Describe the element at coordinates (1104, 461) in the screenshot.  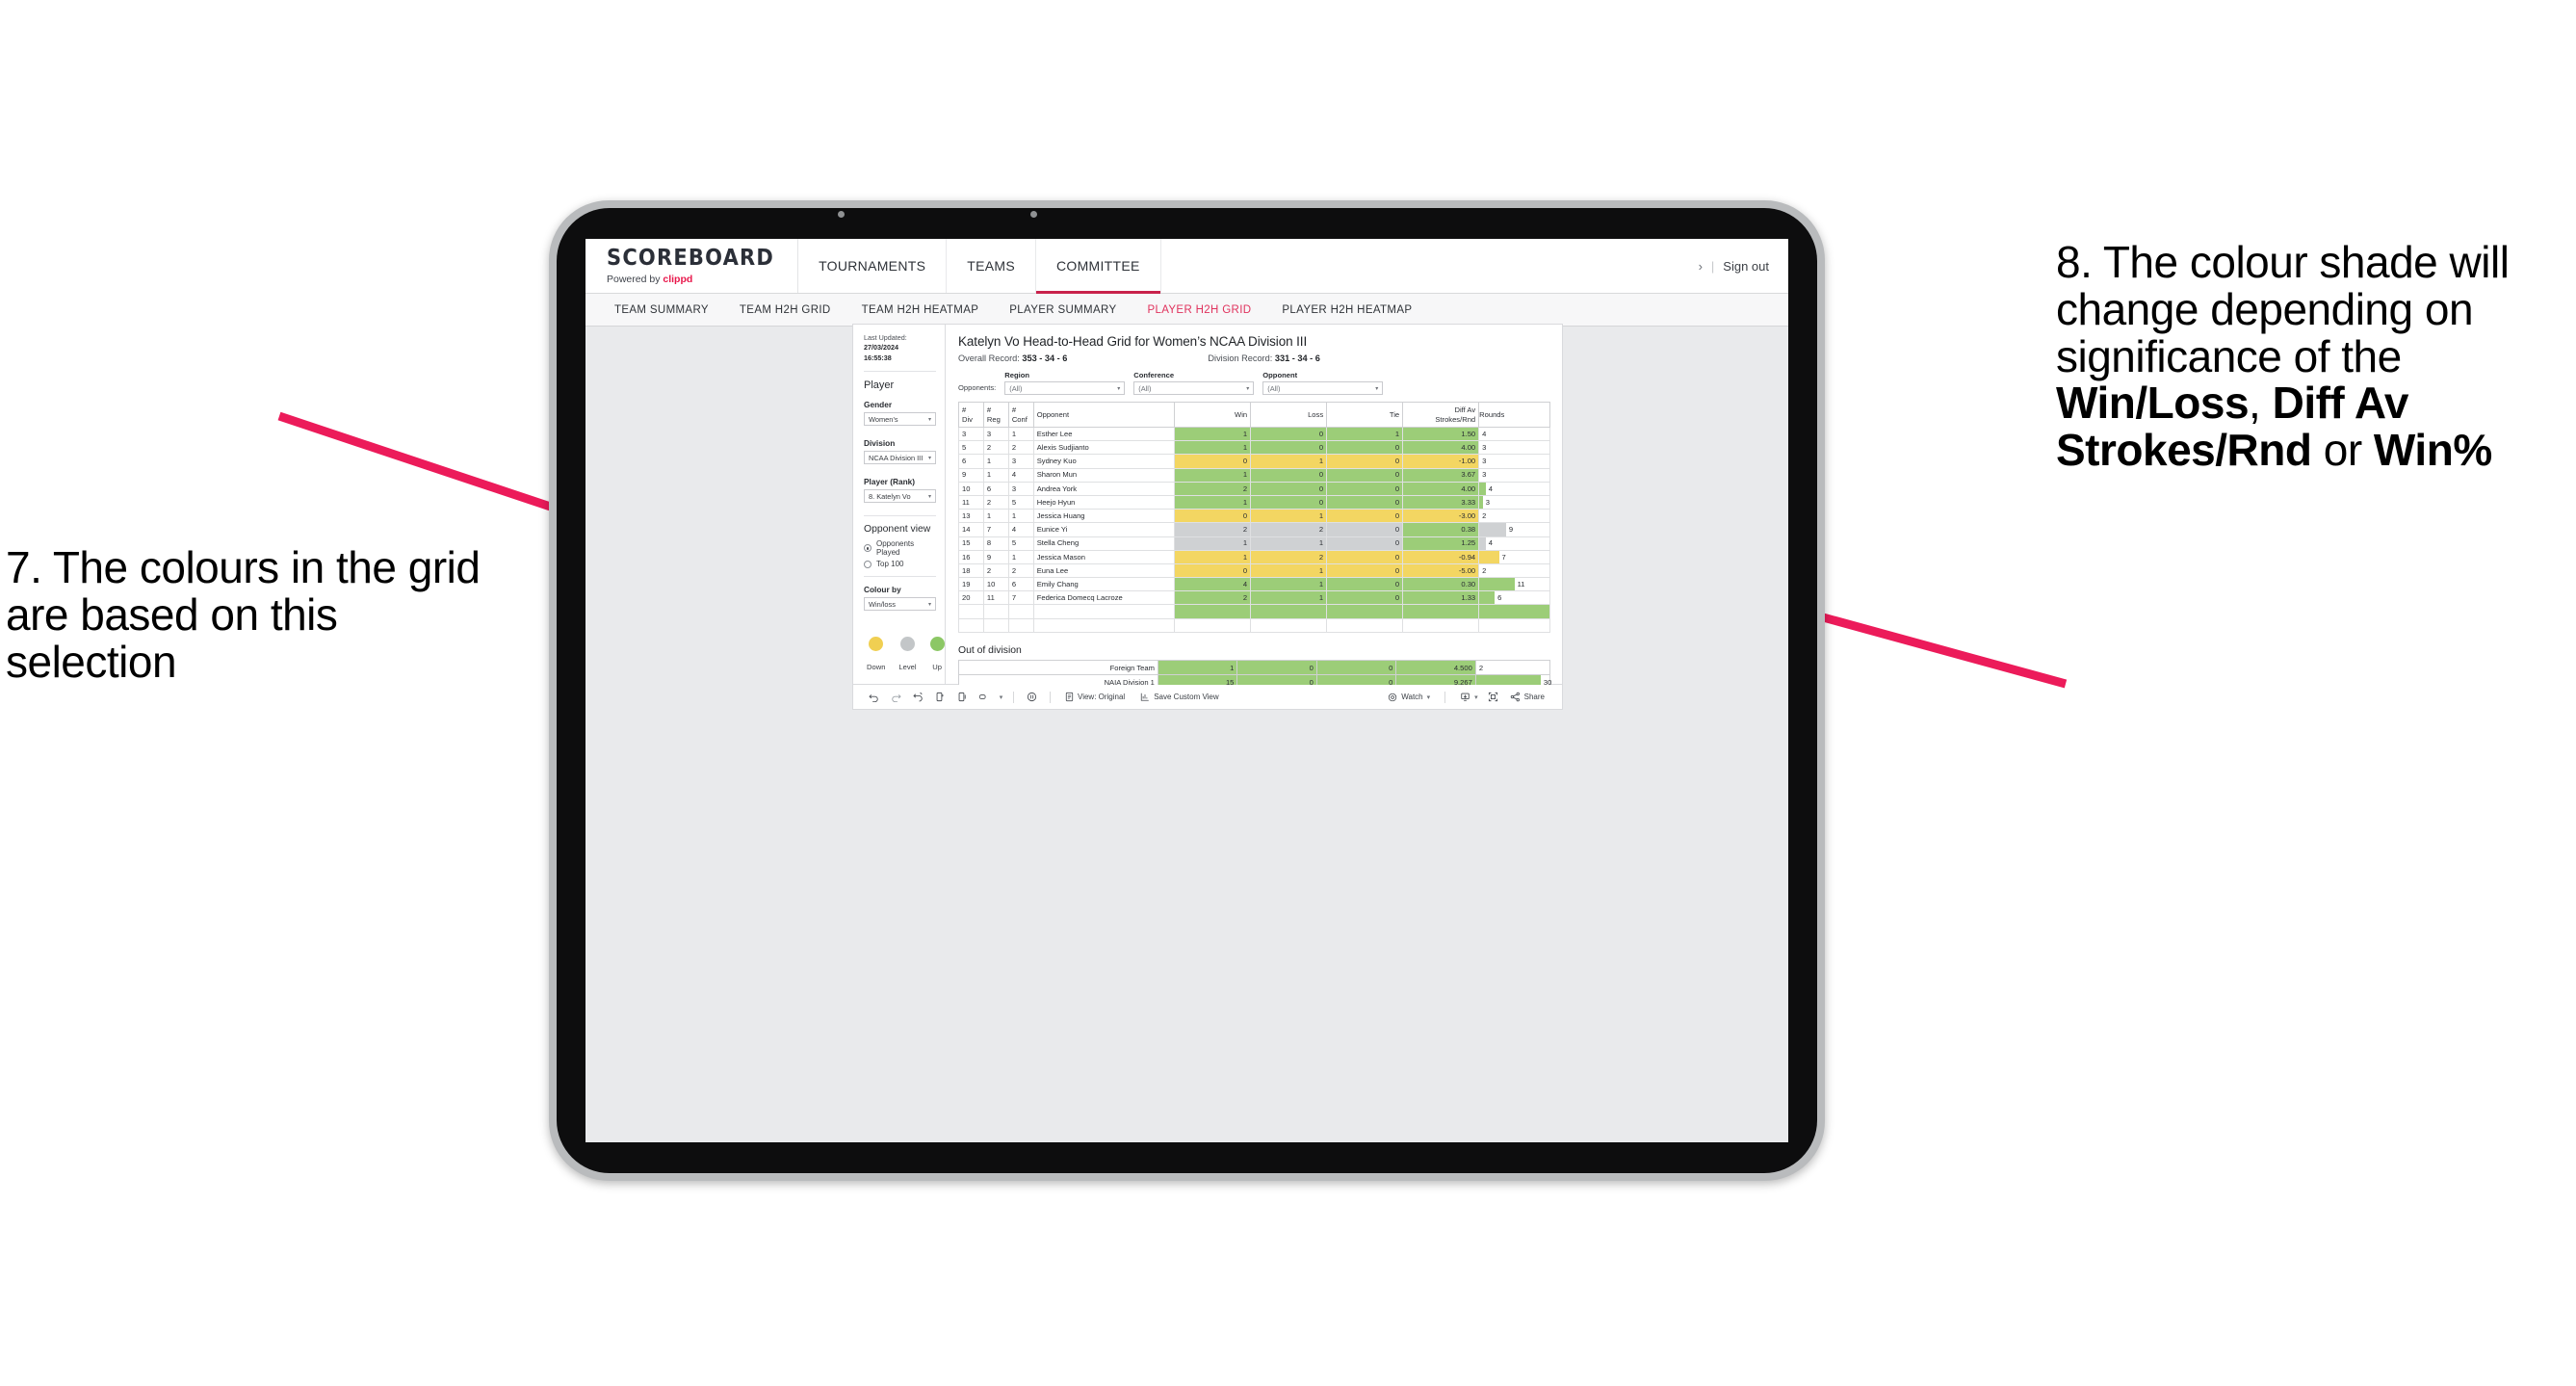
I see `cell-opponent: Sydney Kuo` at that location.